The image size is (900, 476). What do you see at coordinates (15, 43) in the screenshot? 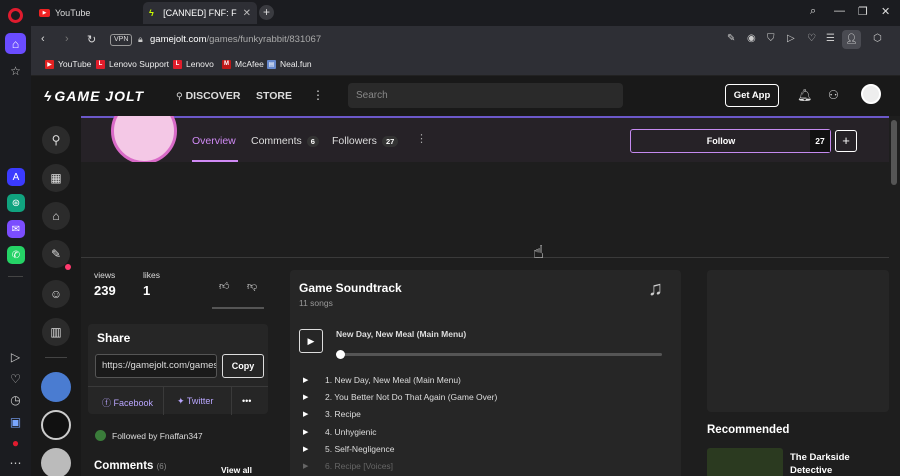
I see `workspace-icon: ⌂` at bounding box center [15, 43].